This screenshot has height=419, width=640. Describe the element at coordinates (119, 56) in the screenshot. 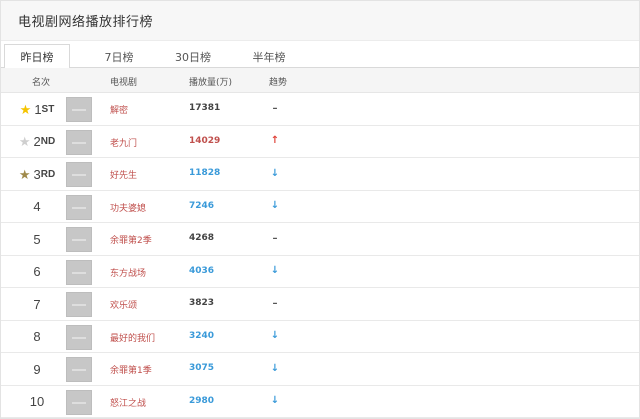

I see `tab-7-day: 7日榜` at that location.